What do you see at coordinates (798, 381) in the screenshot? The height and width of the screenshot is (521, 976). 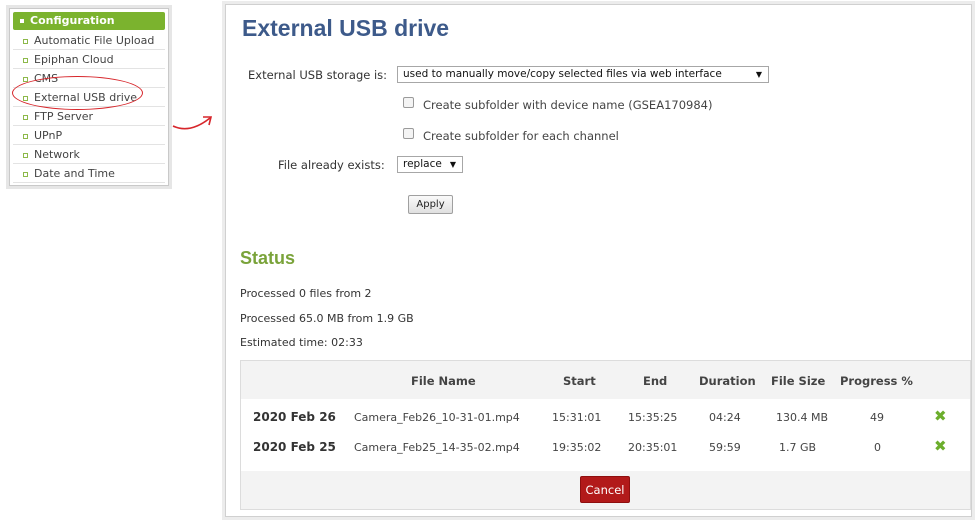 I see `column-header-file-size: File Size` at bounding box center [798, 381].